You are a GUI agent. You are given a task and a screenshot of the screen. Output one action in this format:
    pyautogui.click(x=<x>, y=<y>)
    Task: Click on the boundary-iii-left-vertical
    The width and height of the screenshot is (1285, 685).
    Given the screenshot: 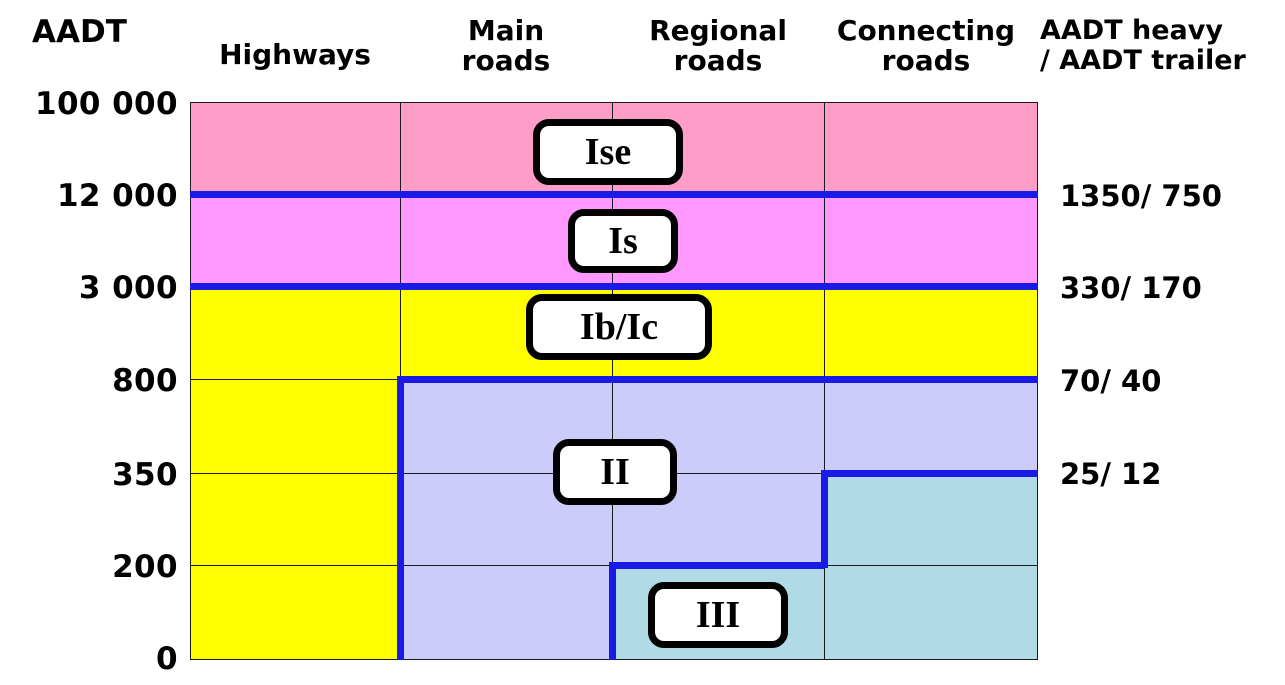 What is the action you would take?
    pyautogui.click(x=612, y=611)
    